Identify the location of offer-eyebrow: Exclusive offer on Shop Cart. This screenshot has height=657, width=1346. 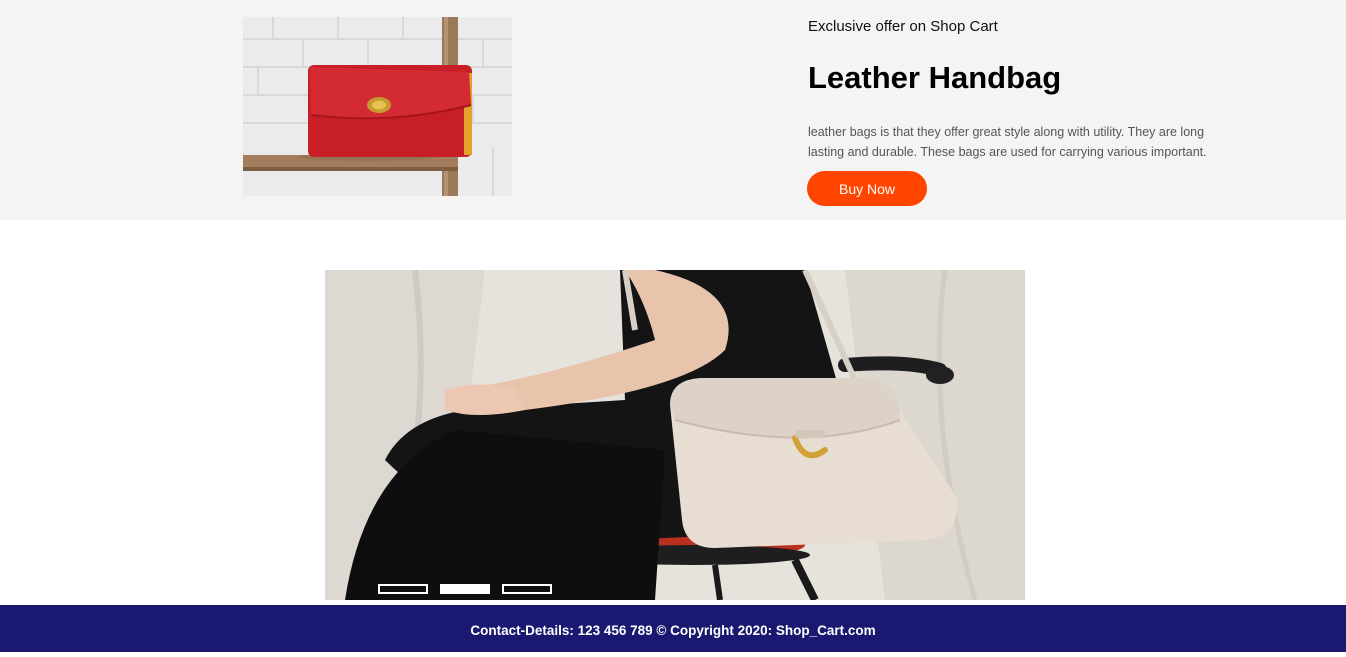
(903, 26).